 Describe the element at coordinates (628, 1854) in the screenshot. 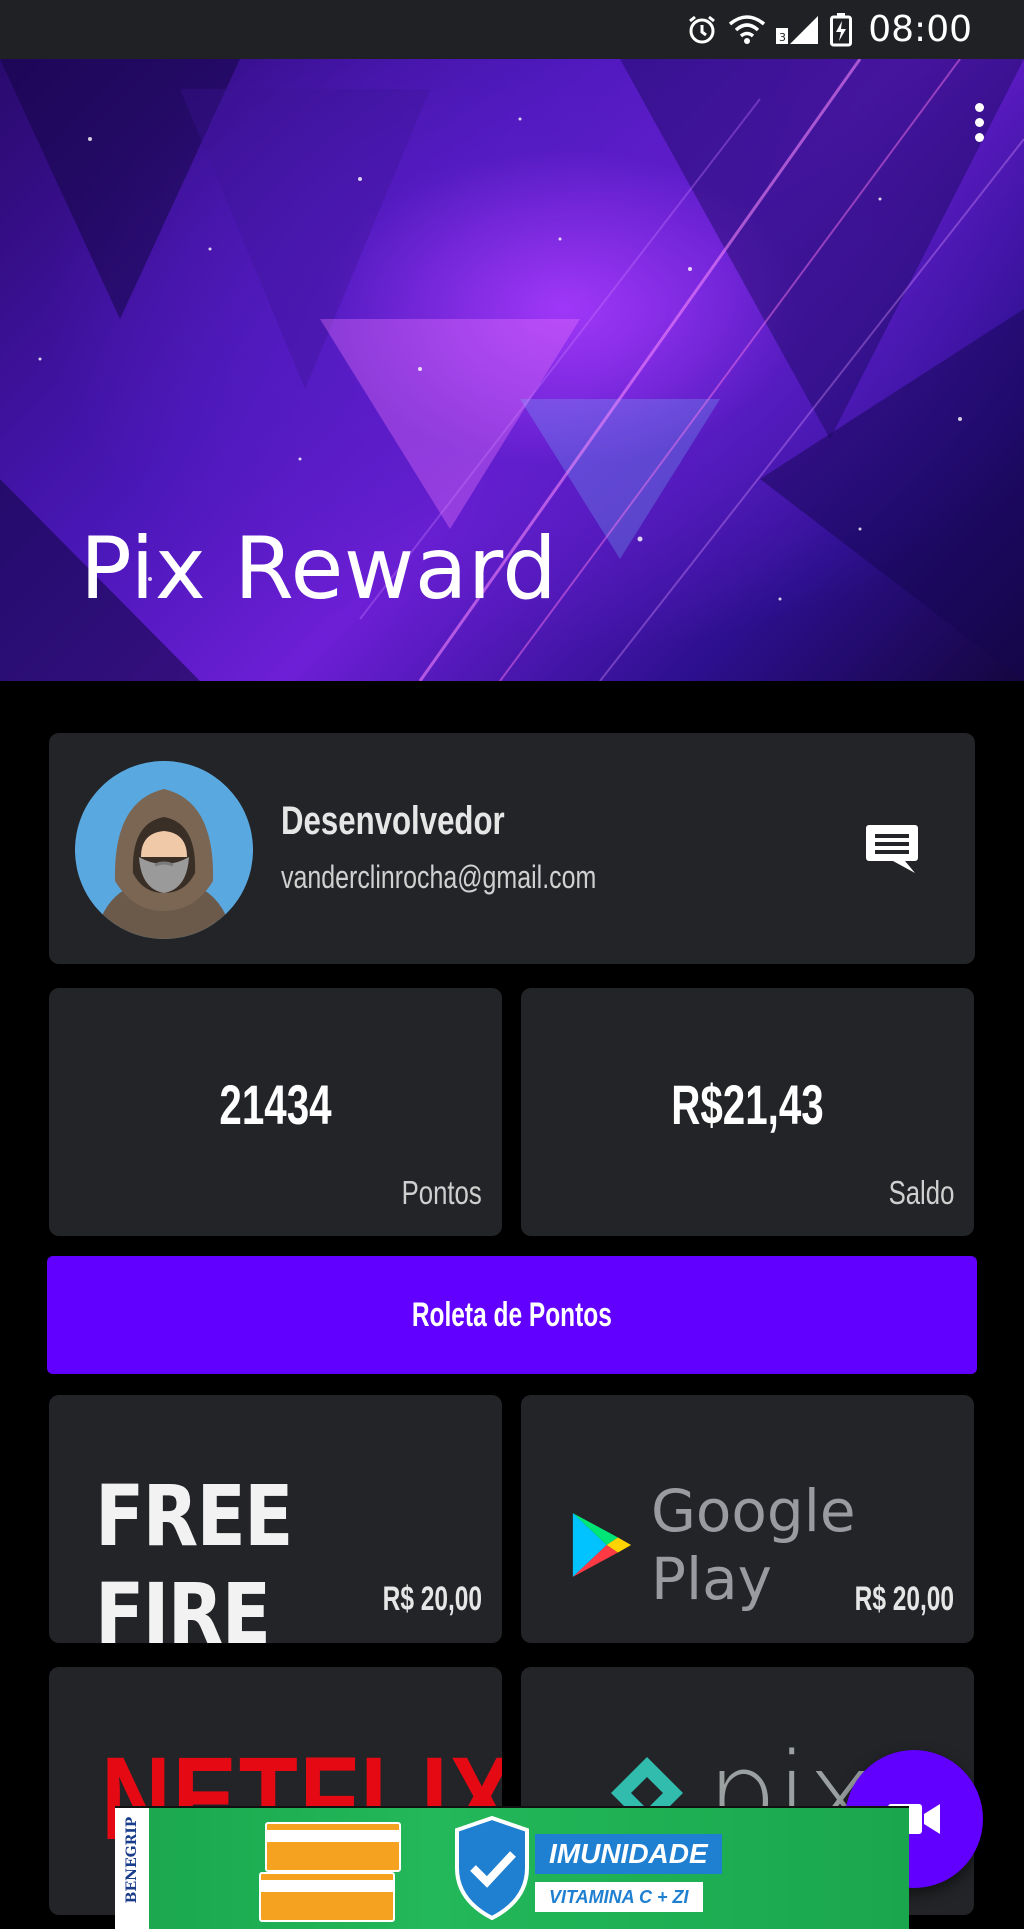

I see `ad-title: IMUNIDADE` at that location.